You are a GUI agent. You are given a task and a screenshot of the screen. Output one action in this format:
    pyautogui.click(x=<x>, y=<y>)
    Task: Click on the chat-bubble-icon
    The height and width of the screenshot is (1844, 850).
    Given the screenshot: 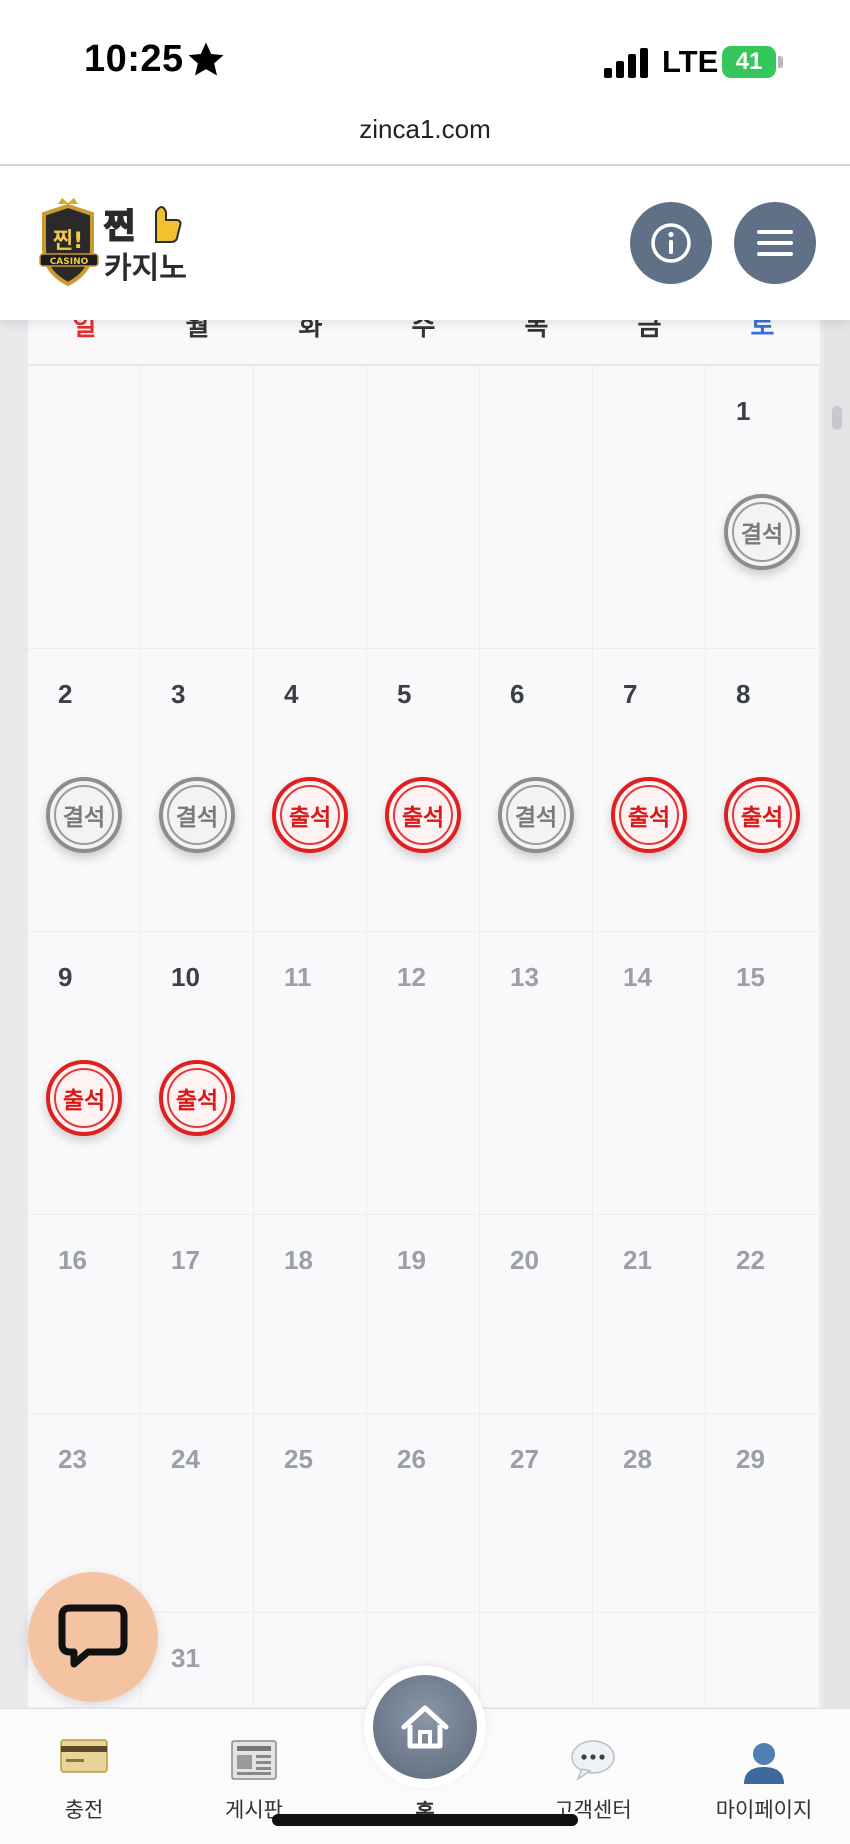 What is the action you would take?
    pyautogui.click(x=93, y=1636)
    